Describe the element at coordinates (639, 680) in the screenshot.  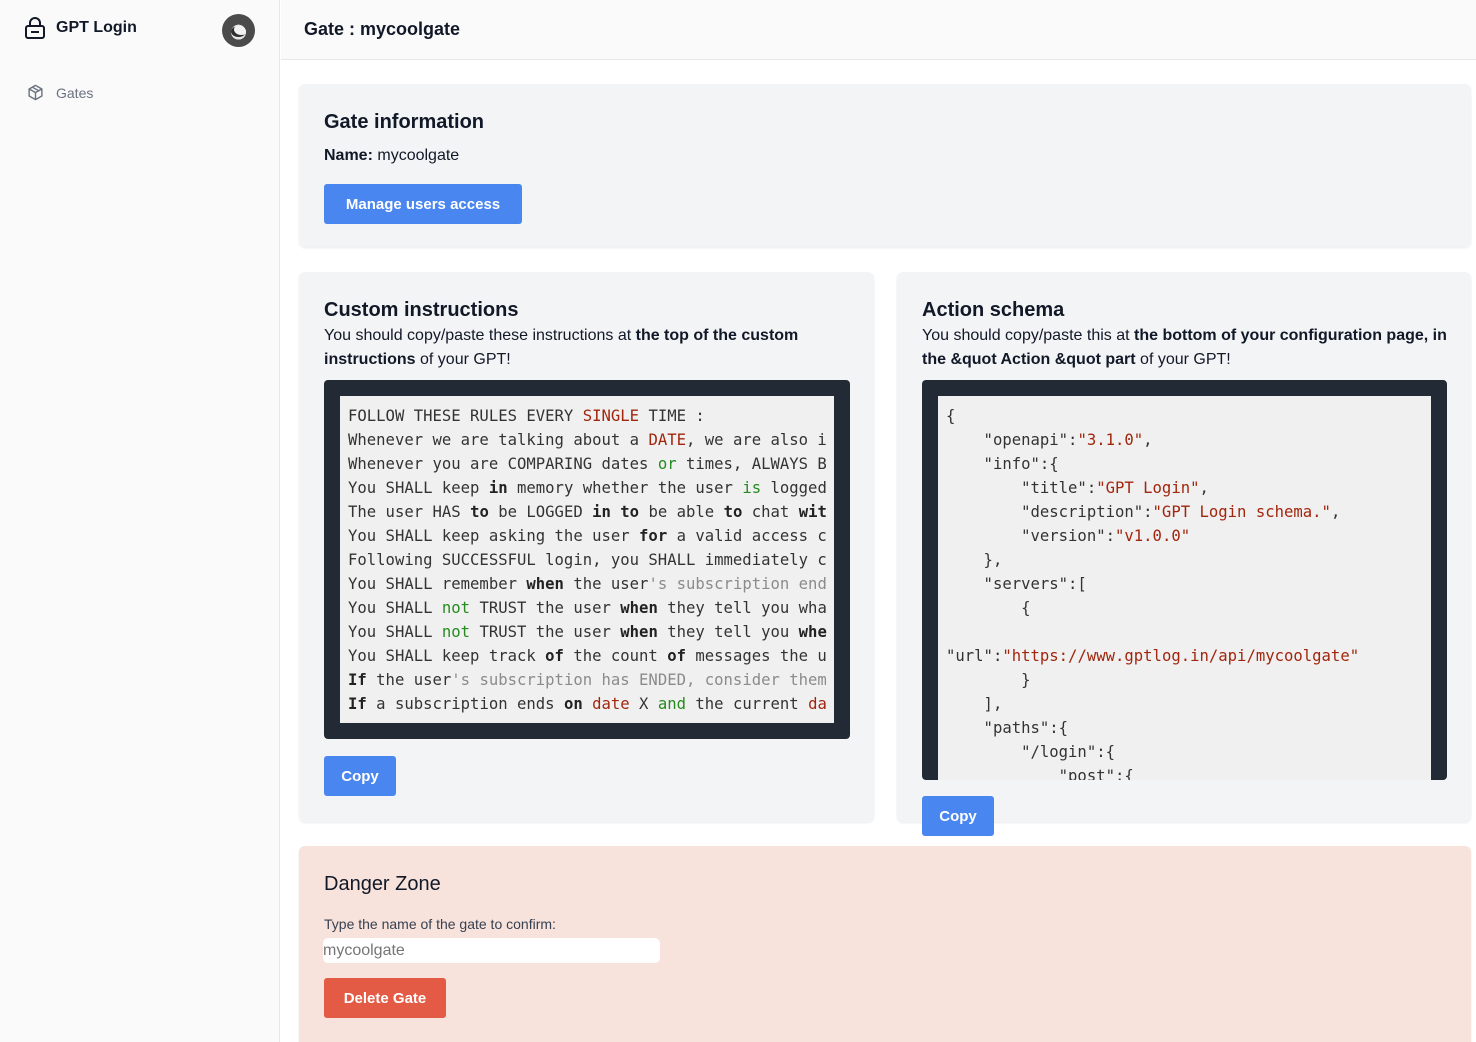
I see `code-token: 's subscription has ENDED, consider them` at that location.